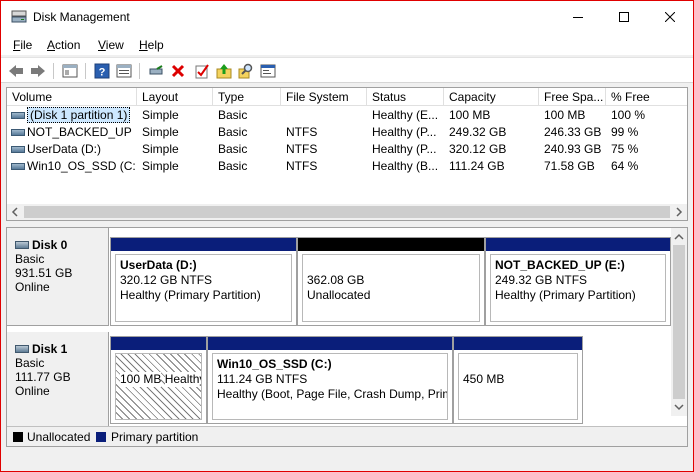 This screenshot has width=694, height=472. Describe the element at coordinates (560, 265) in the screenshot. I see `partition-name: NOT_BACKED_UP (E:)` at that location.